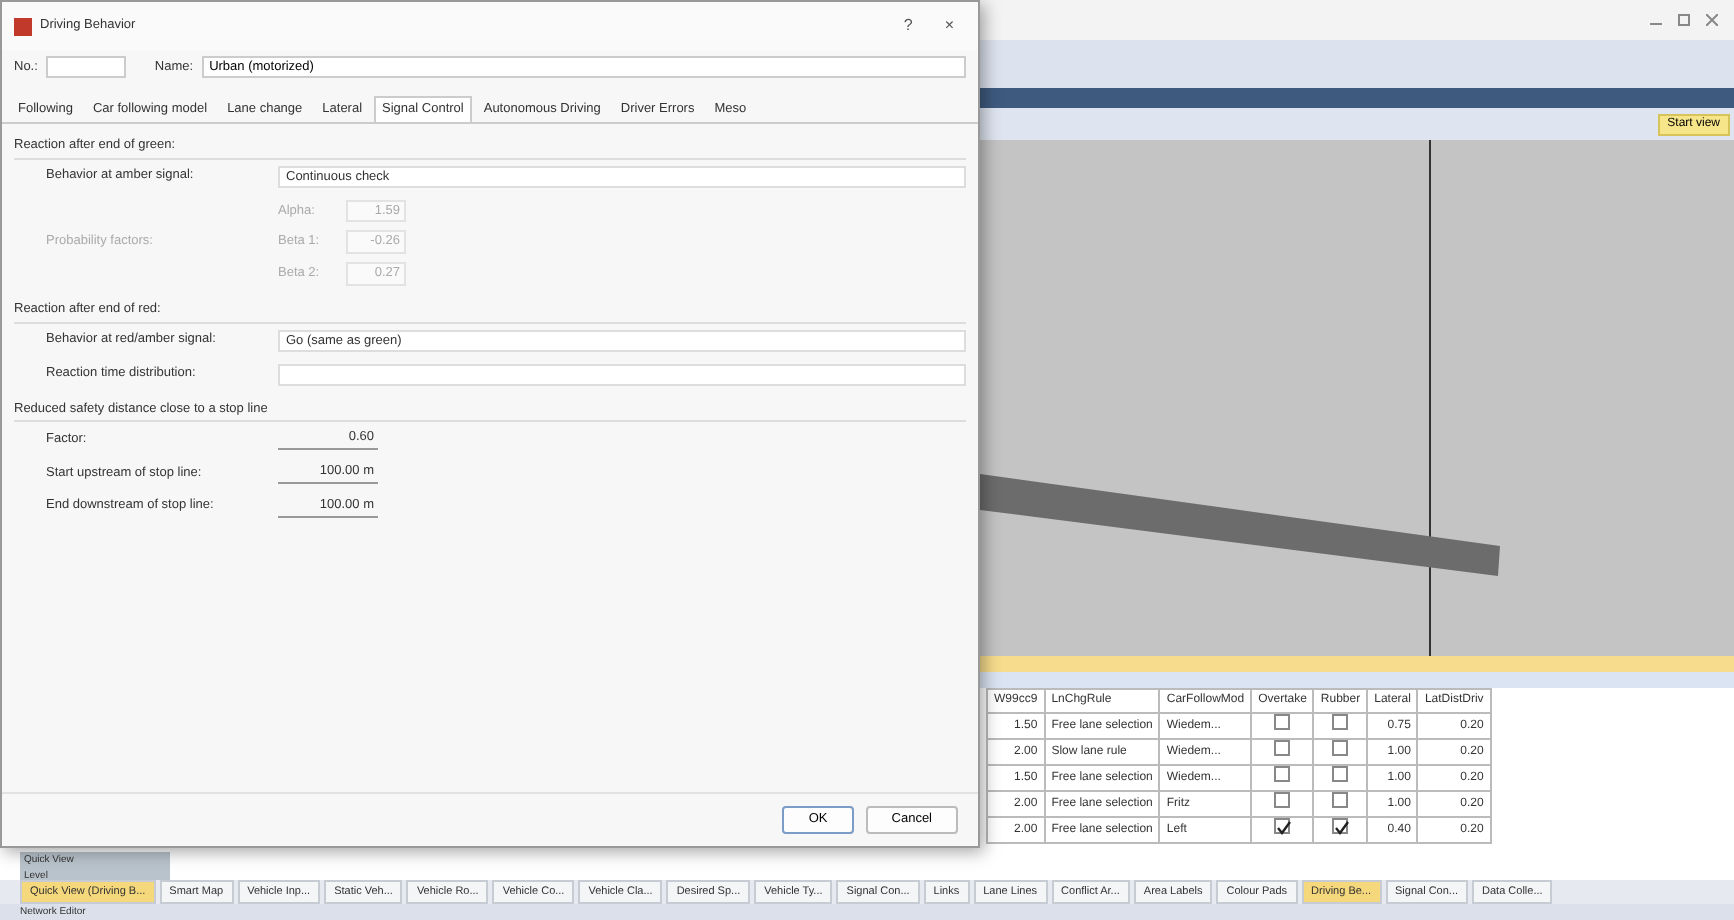 The height and width of the screenshot is (920, 1734). I want to click on number-field, so click(85, 67).